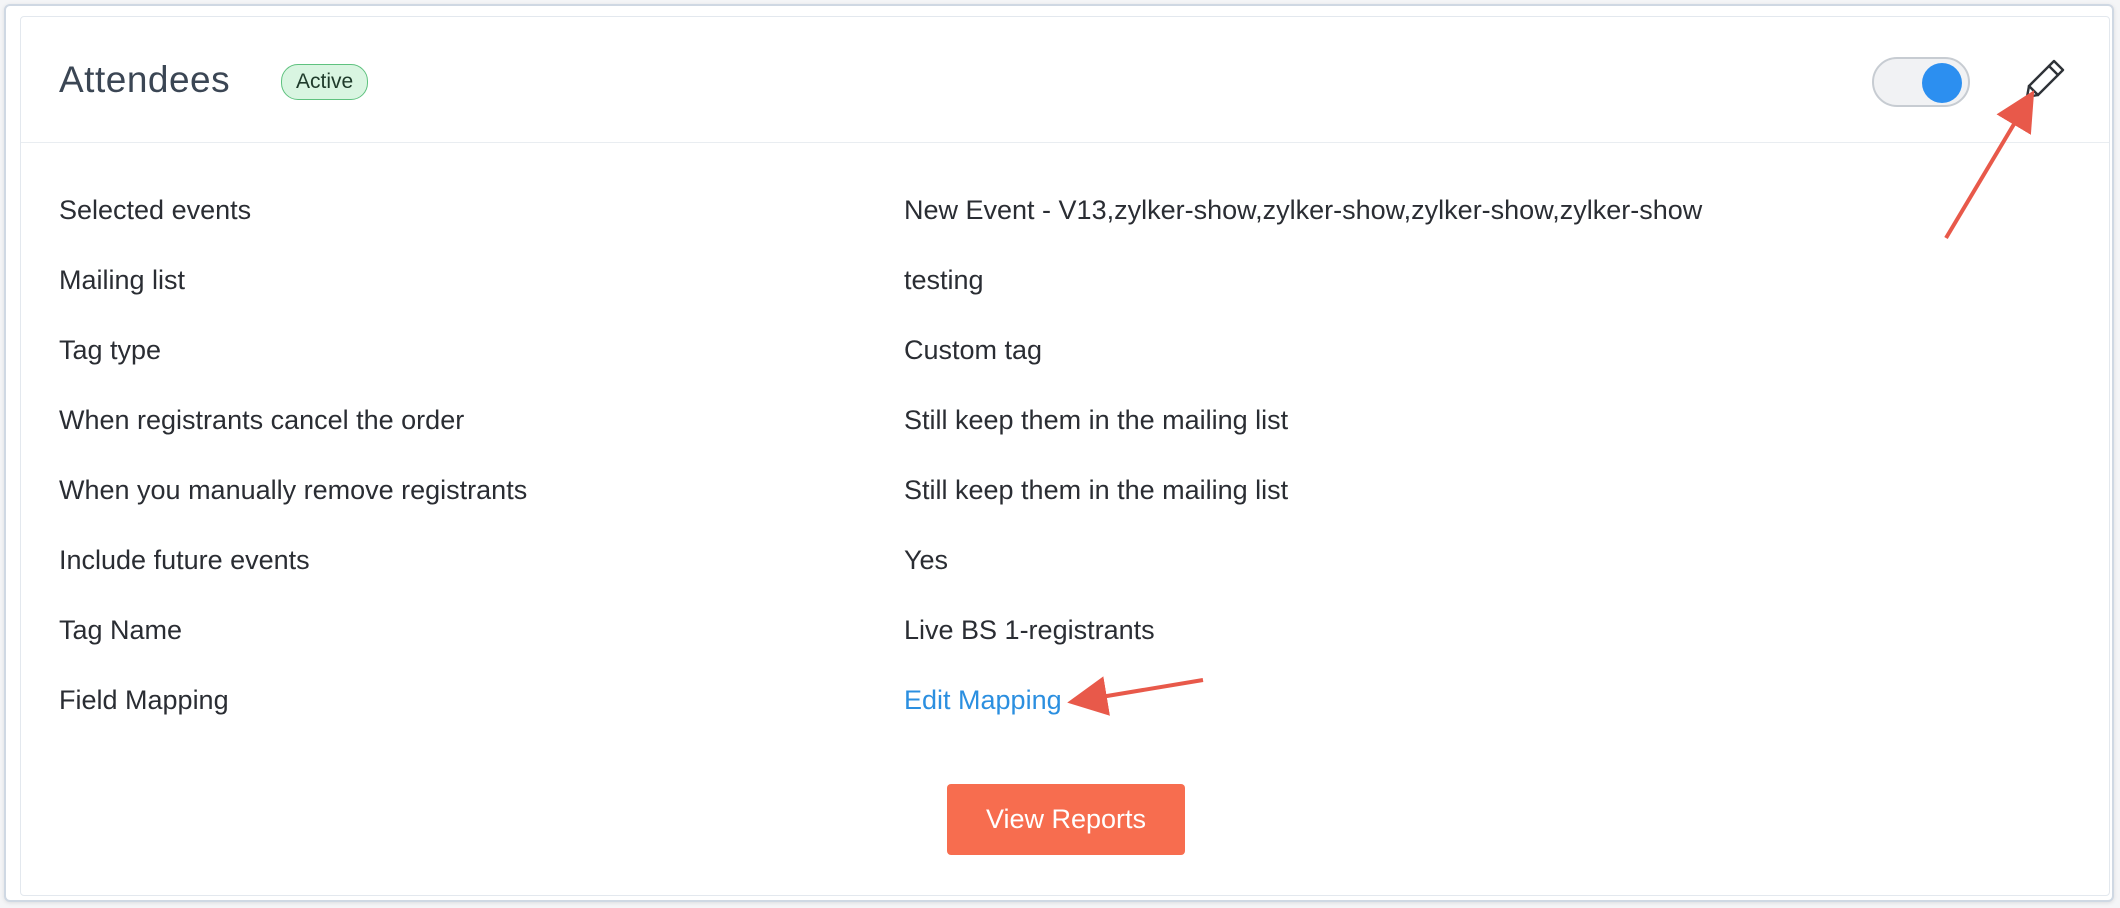 This screenshot has width=2120, height=908. Describe the element at coordinates (121, 630) in the screenshot. I see `detail-label: Tag Name` at that location.